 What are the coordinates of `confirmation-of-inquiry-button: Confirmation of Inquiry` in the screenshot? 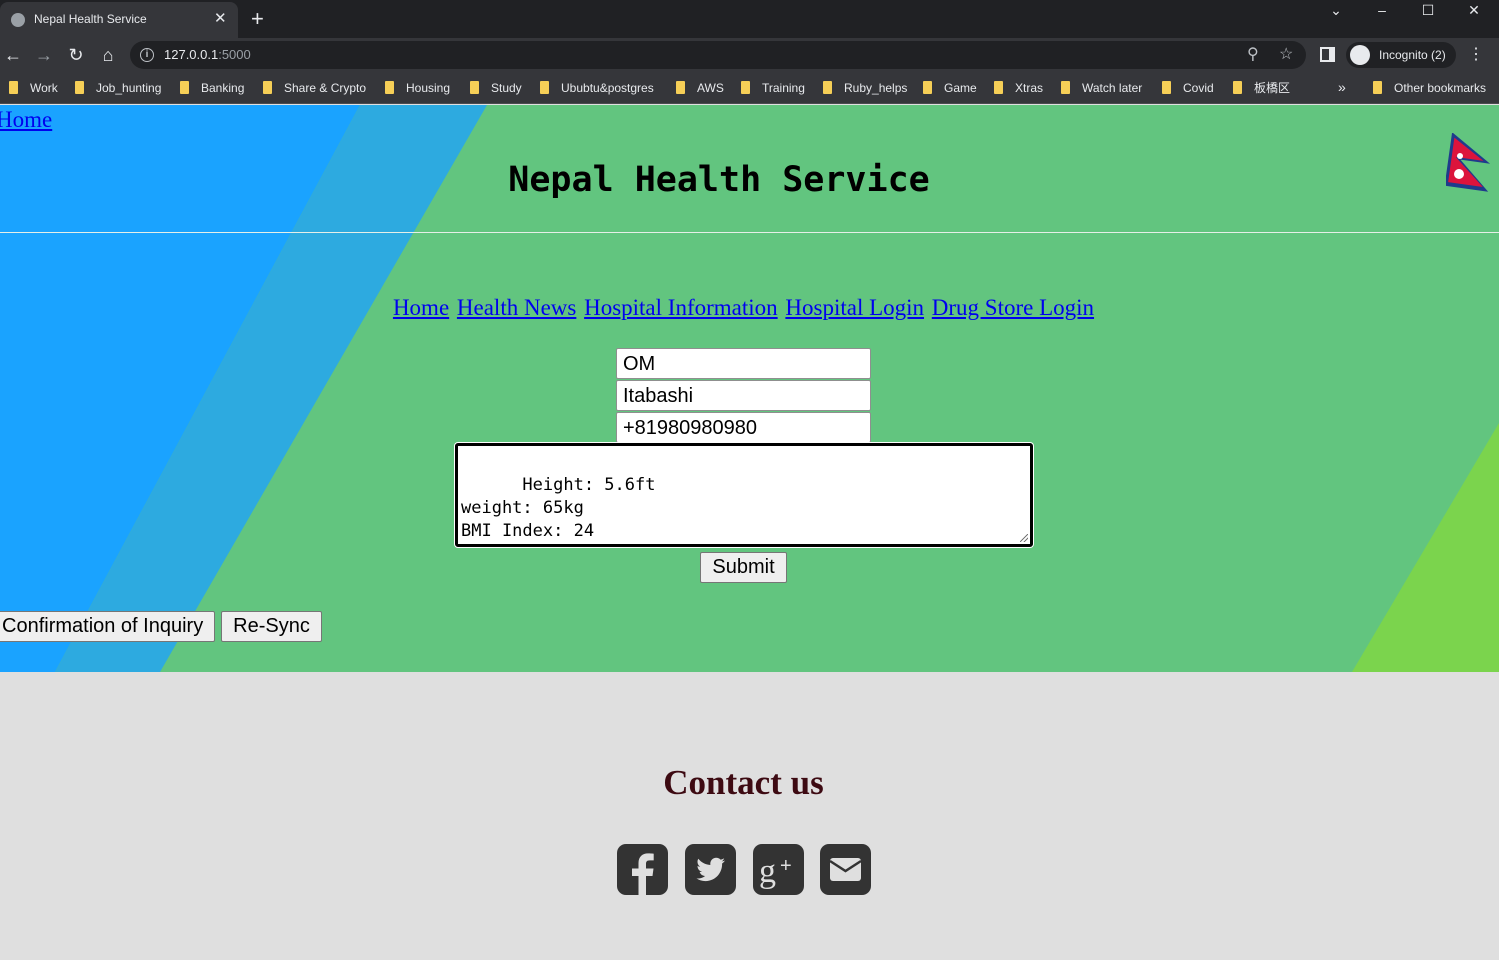 It's located at (107, 626).